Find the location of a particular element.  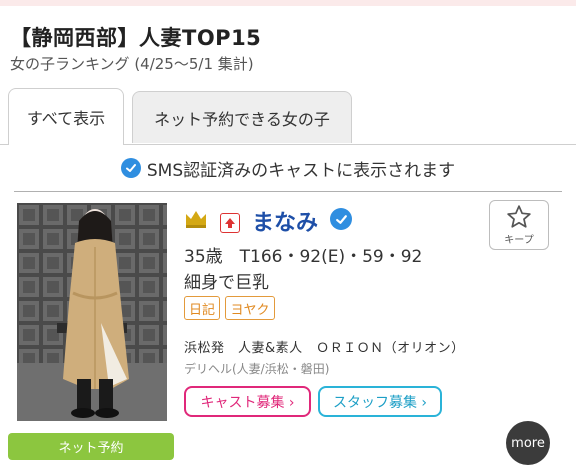

cast-name: まなみ is located at coordinates (285, 221).